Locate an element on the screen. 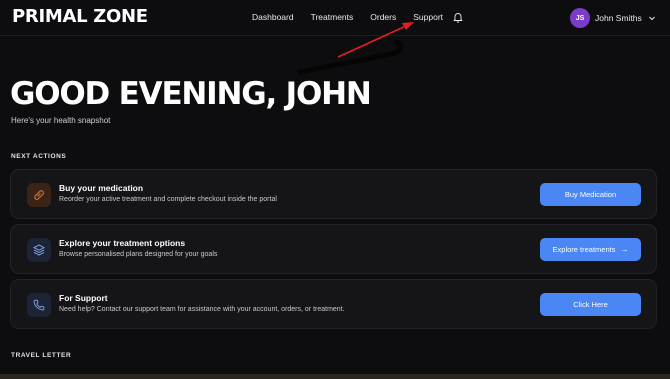 The height and width of the screenshot is (379, 670). nav-support: Support is located at coordinates (428, 17).